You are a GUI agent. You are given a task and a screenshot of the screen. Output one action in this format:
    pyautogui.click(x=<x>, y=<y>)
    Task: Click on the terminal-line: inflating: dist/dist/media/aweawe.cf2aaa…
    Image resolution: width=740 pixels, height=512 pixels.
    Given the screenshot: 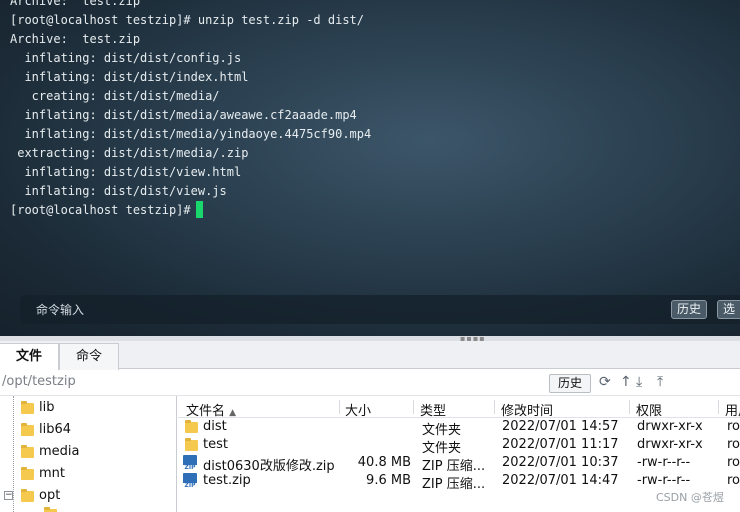 What is the action you would take?
    pyautogui.click(x=183, y=115)
    